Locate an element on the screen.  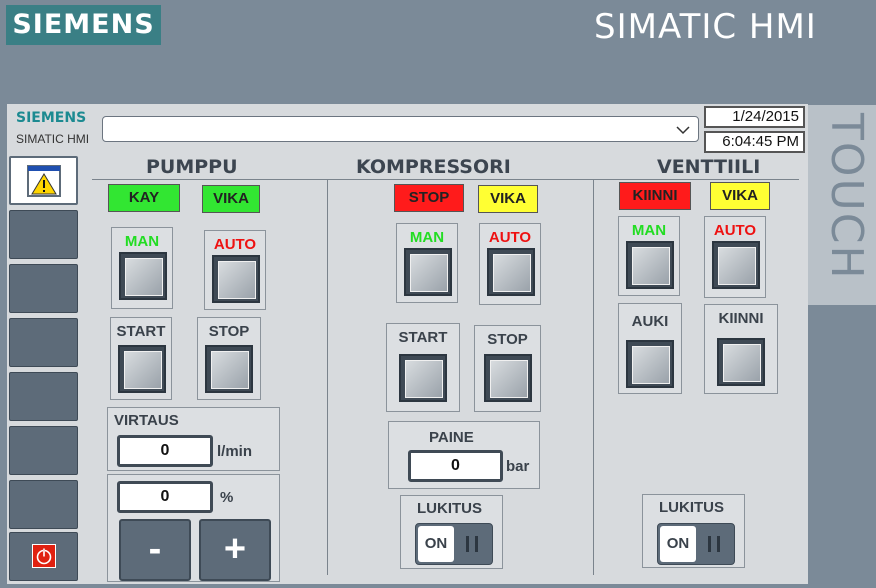
flow-panel: VIRTAUS 0 l/min is located at coordinates (193, 439).